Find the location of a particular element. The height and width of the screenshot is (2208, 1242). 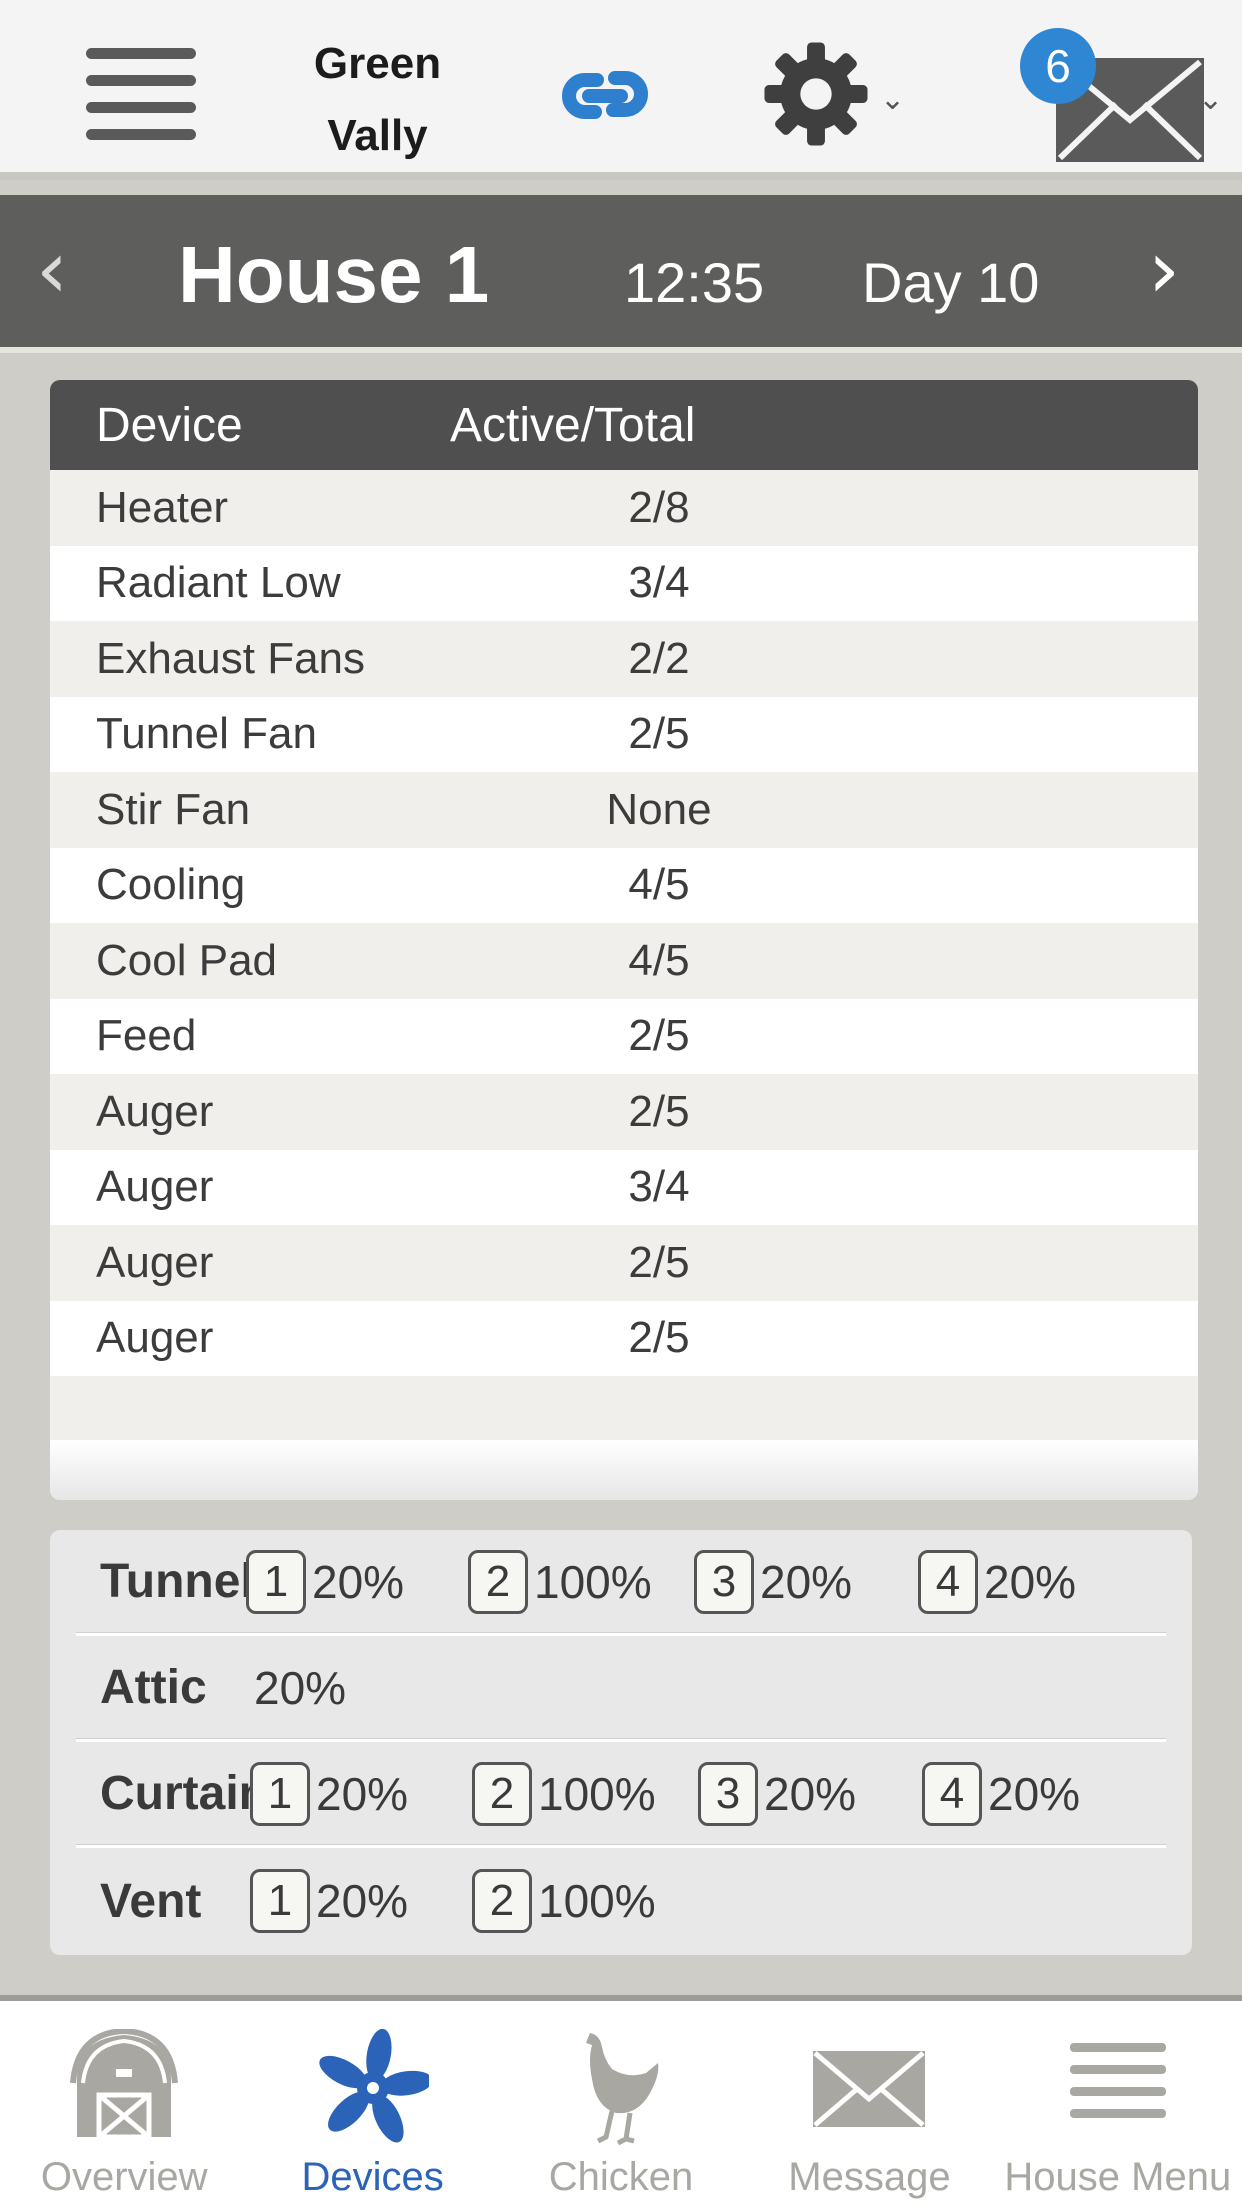

table-header: Device Active/Total is located at coordinates (624, 425).